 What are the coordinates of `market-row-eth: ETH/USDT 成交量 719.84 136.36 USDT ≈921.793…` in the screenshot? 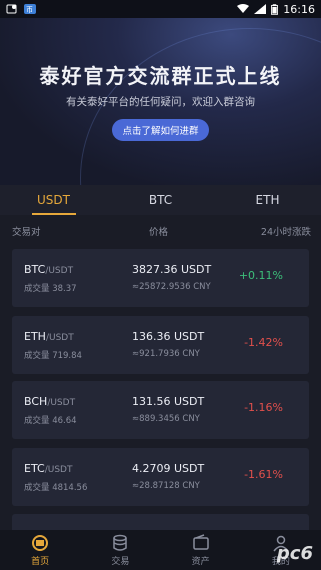 It's located at (160, 345).